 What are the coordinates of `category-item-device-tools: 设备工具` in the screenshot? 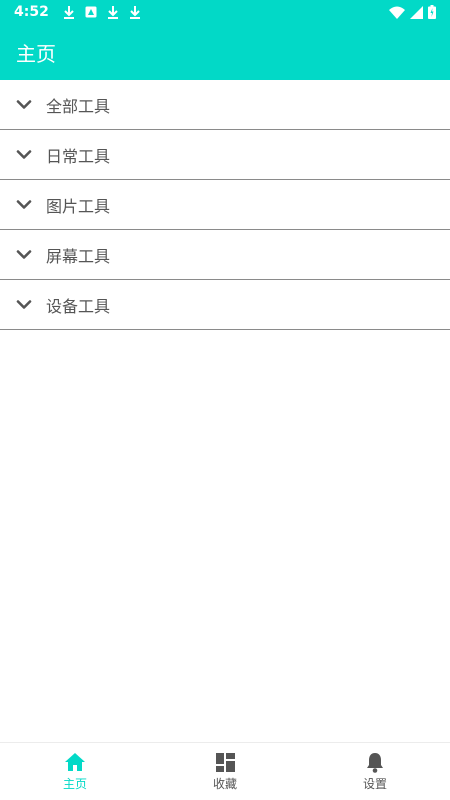 It's located at (225, 305).